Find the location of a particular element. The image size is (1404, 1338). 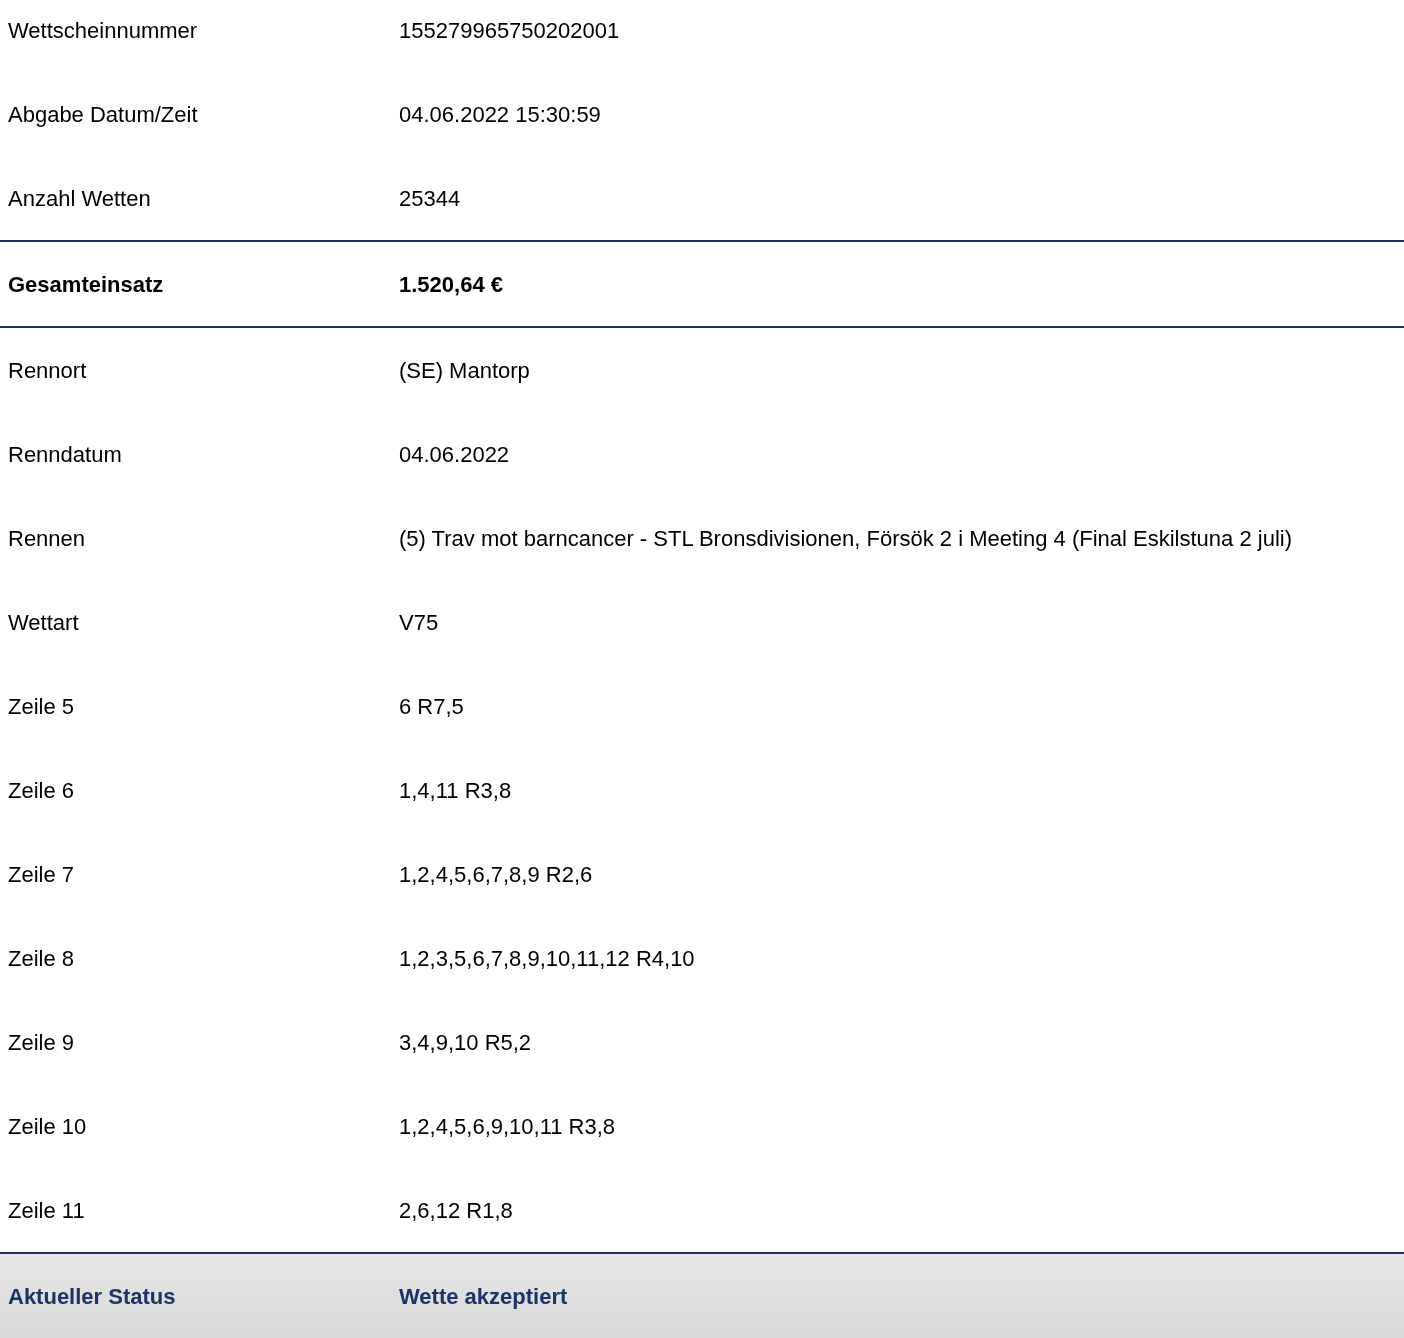

field-label: Gesamteinsatz is located at coordinates (86, 284).